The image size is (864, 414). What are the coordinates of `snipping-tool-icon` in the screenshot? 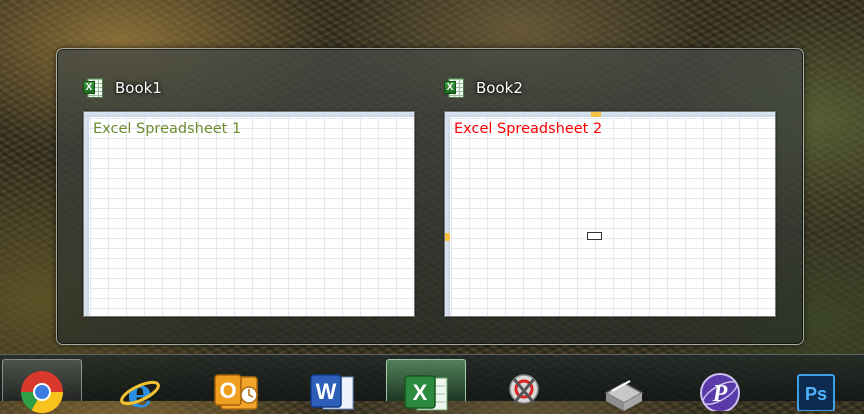 It's located at (524, 389).